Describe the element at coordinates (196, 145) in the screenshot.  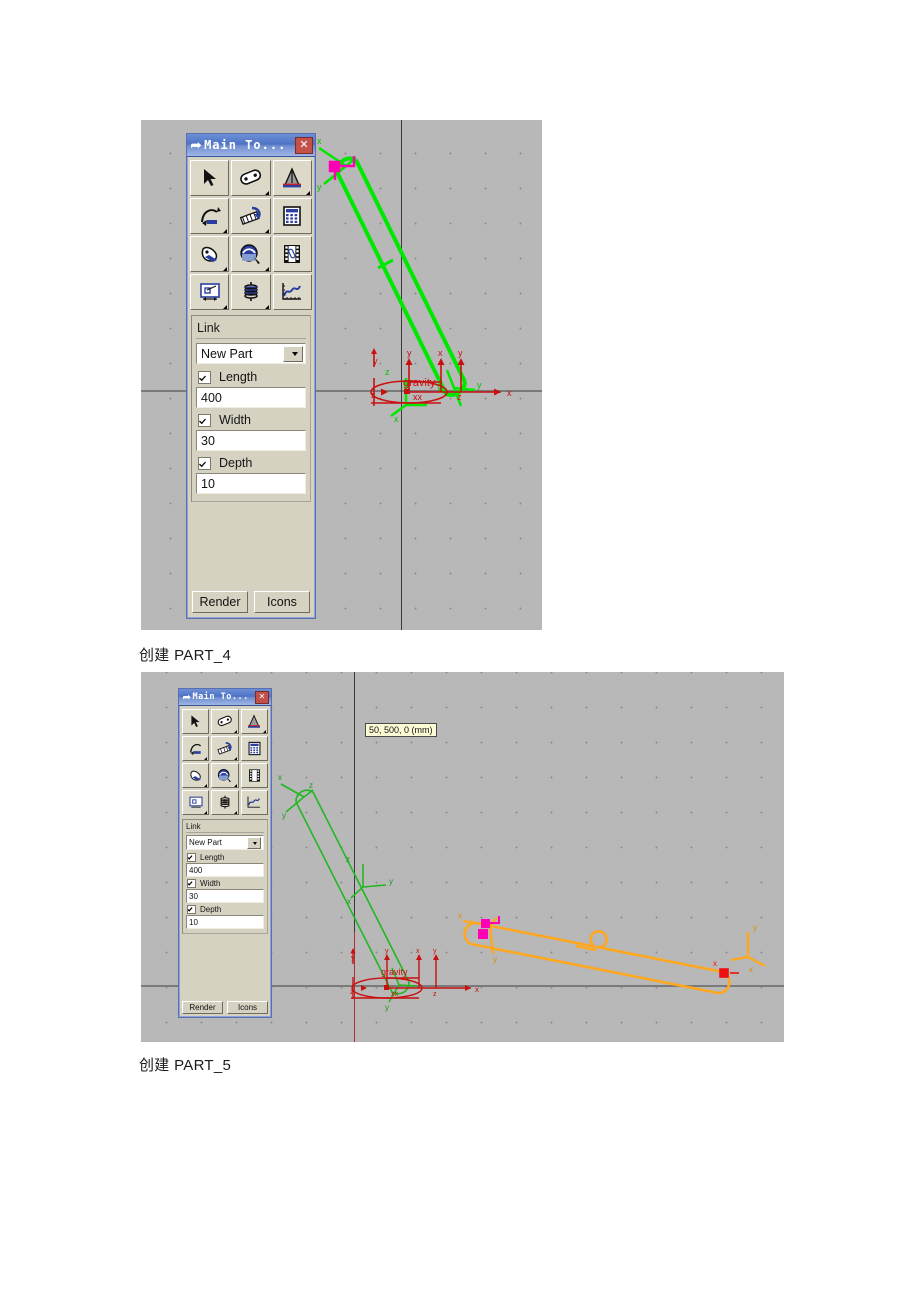
I see `wrench-icon: ➦` at that location.